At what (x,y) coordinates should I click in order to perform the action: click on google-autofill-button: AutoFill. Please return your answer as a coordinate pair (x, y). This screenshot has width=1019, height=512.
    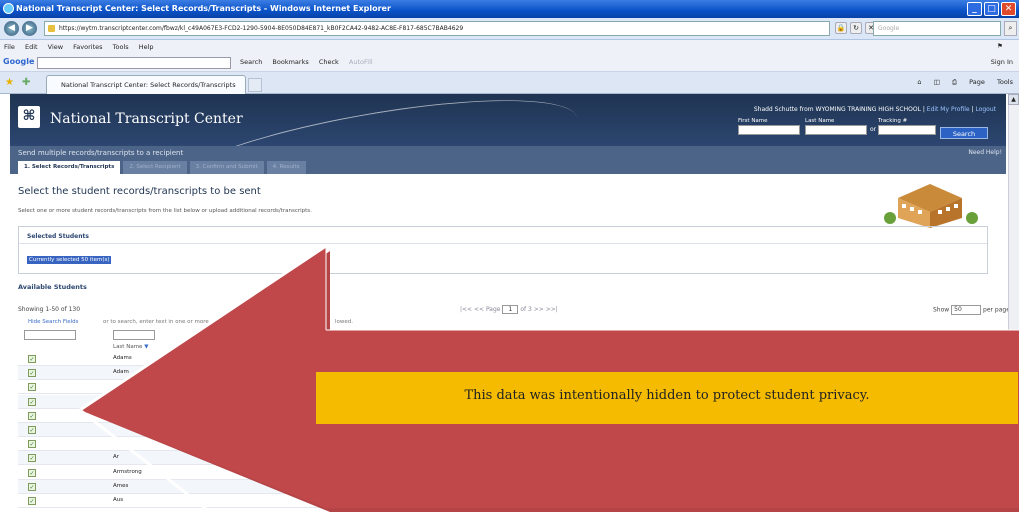
    Looking at the image, I should click on (361, 62).